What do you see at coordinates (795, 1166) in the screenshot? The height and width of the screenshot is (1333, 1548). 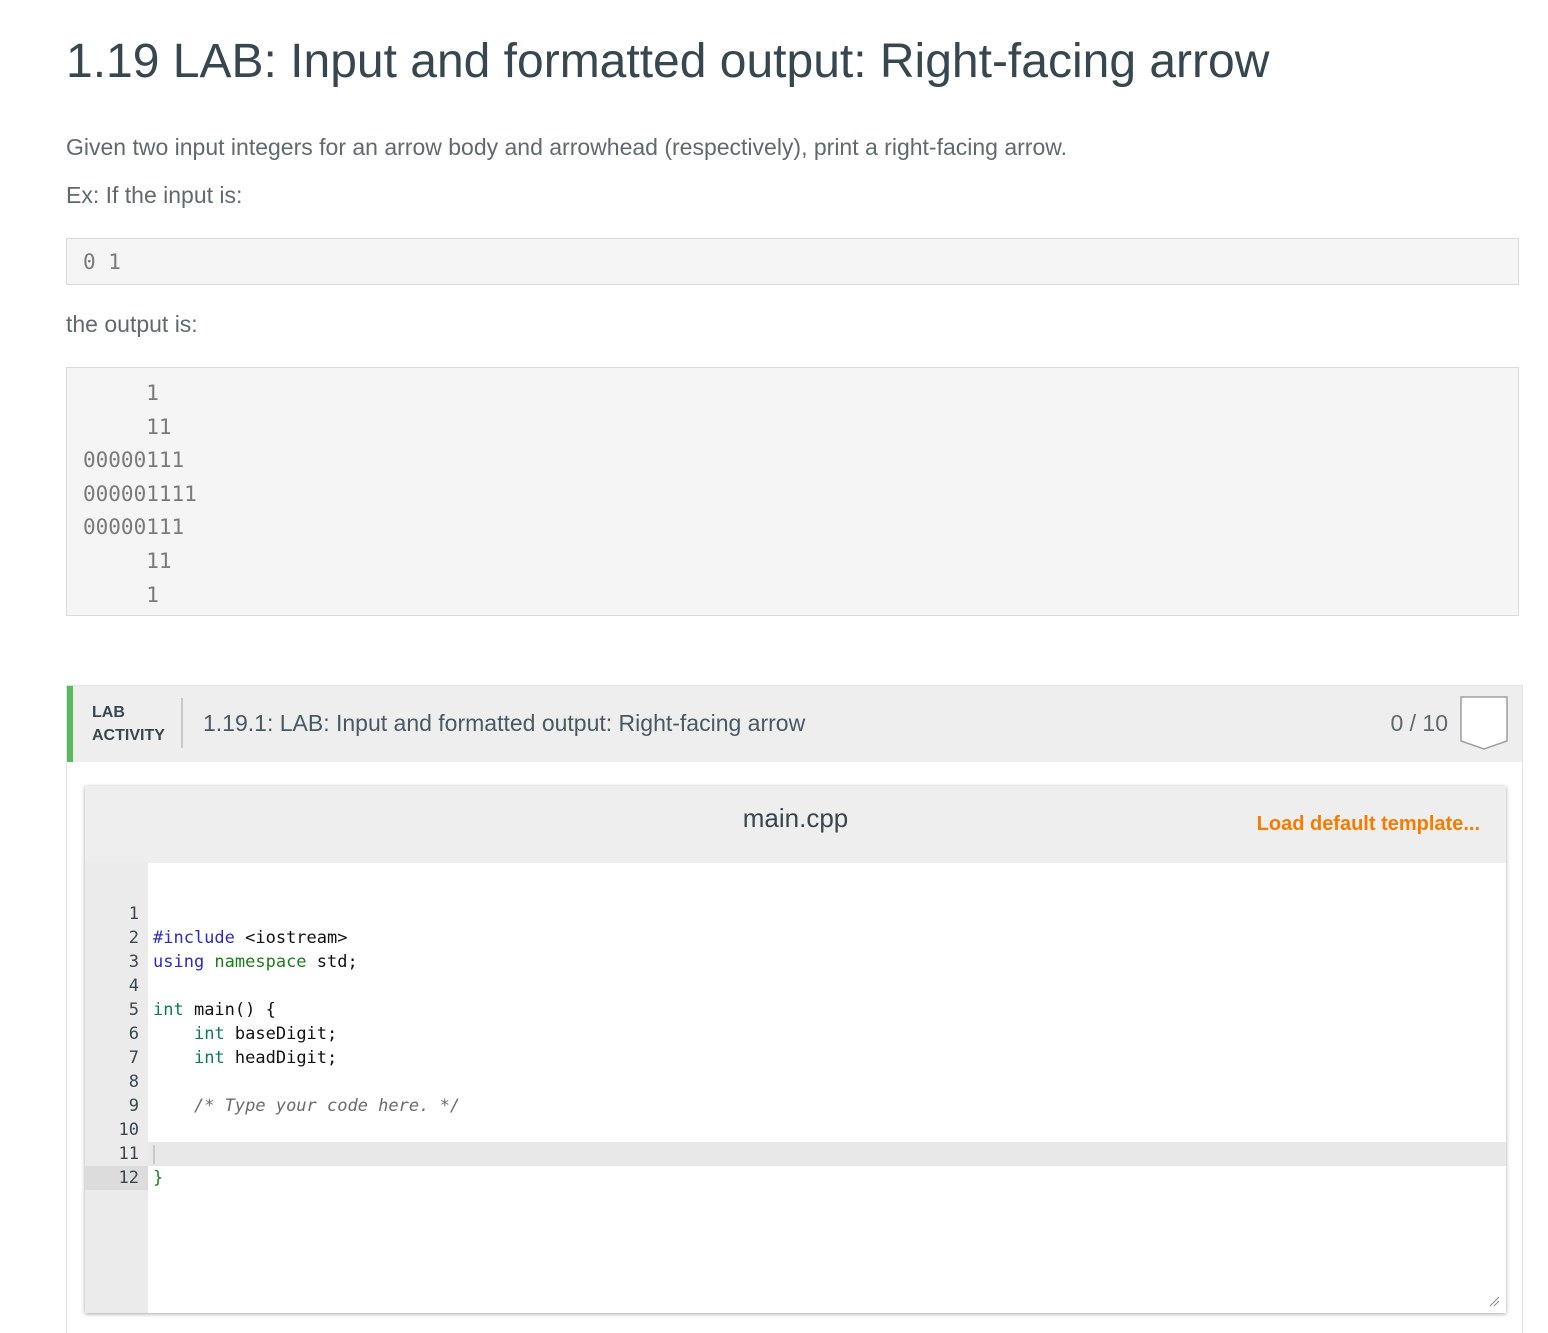 I see `code-line-active: 12` at bounding box center [795, 1166].